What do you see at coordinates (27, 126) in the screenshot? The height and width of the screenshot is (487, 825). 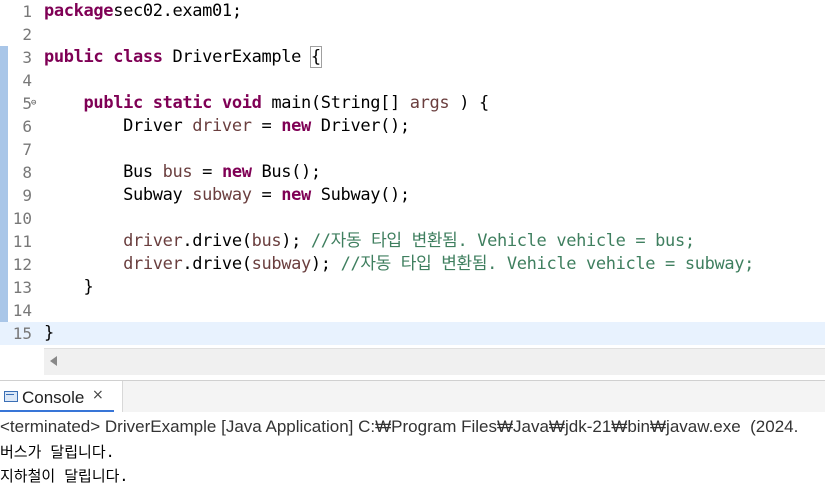 I see `line-number: 6` at bounding box center [27, 126].